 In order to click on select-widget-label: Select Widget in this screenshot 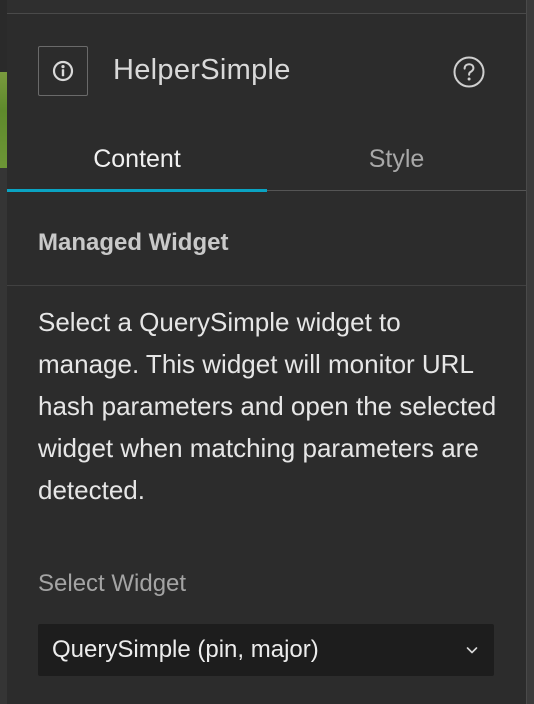, I will do `click(112, 583)`.